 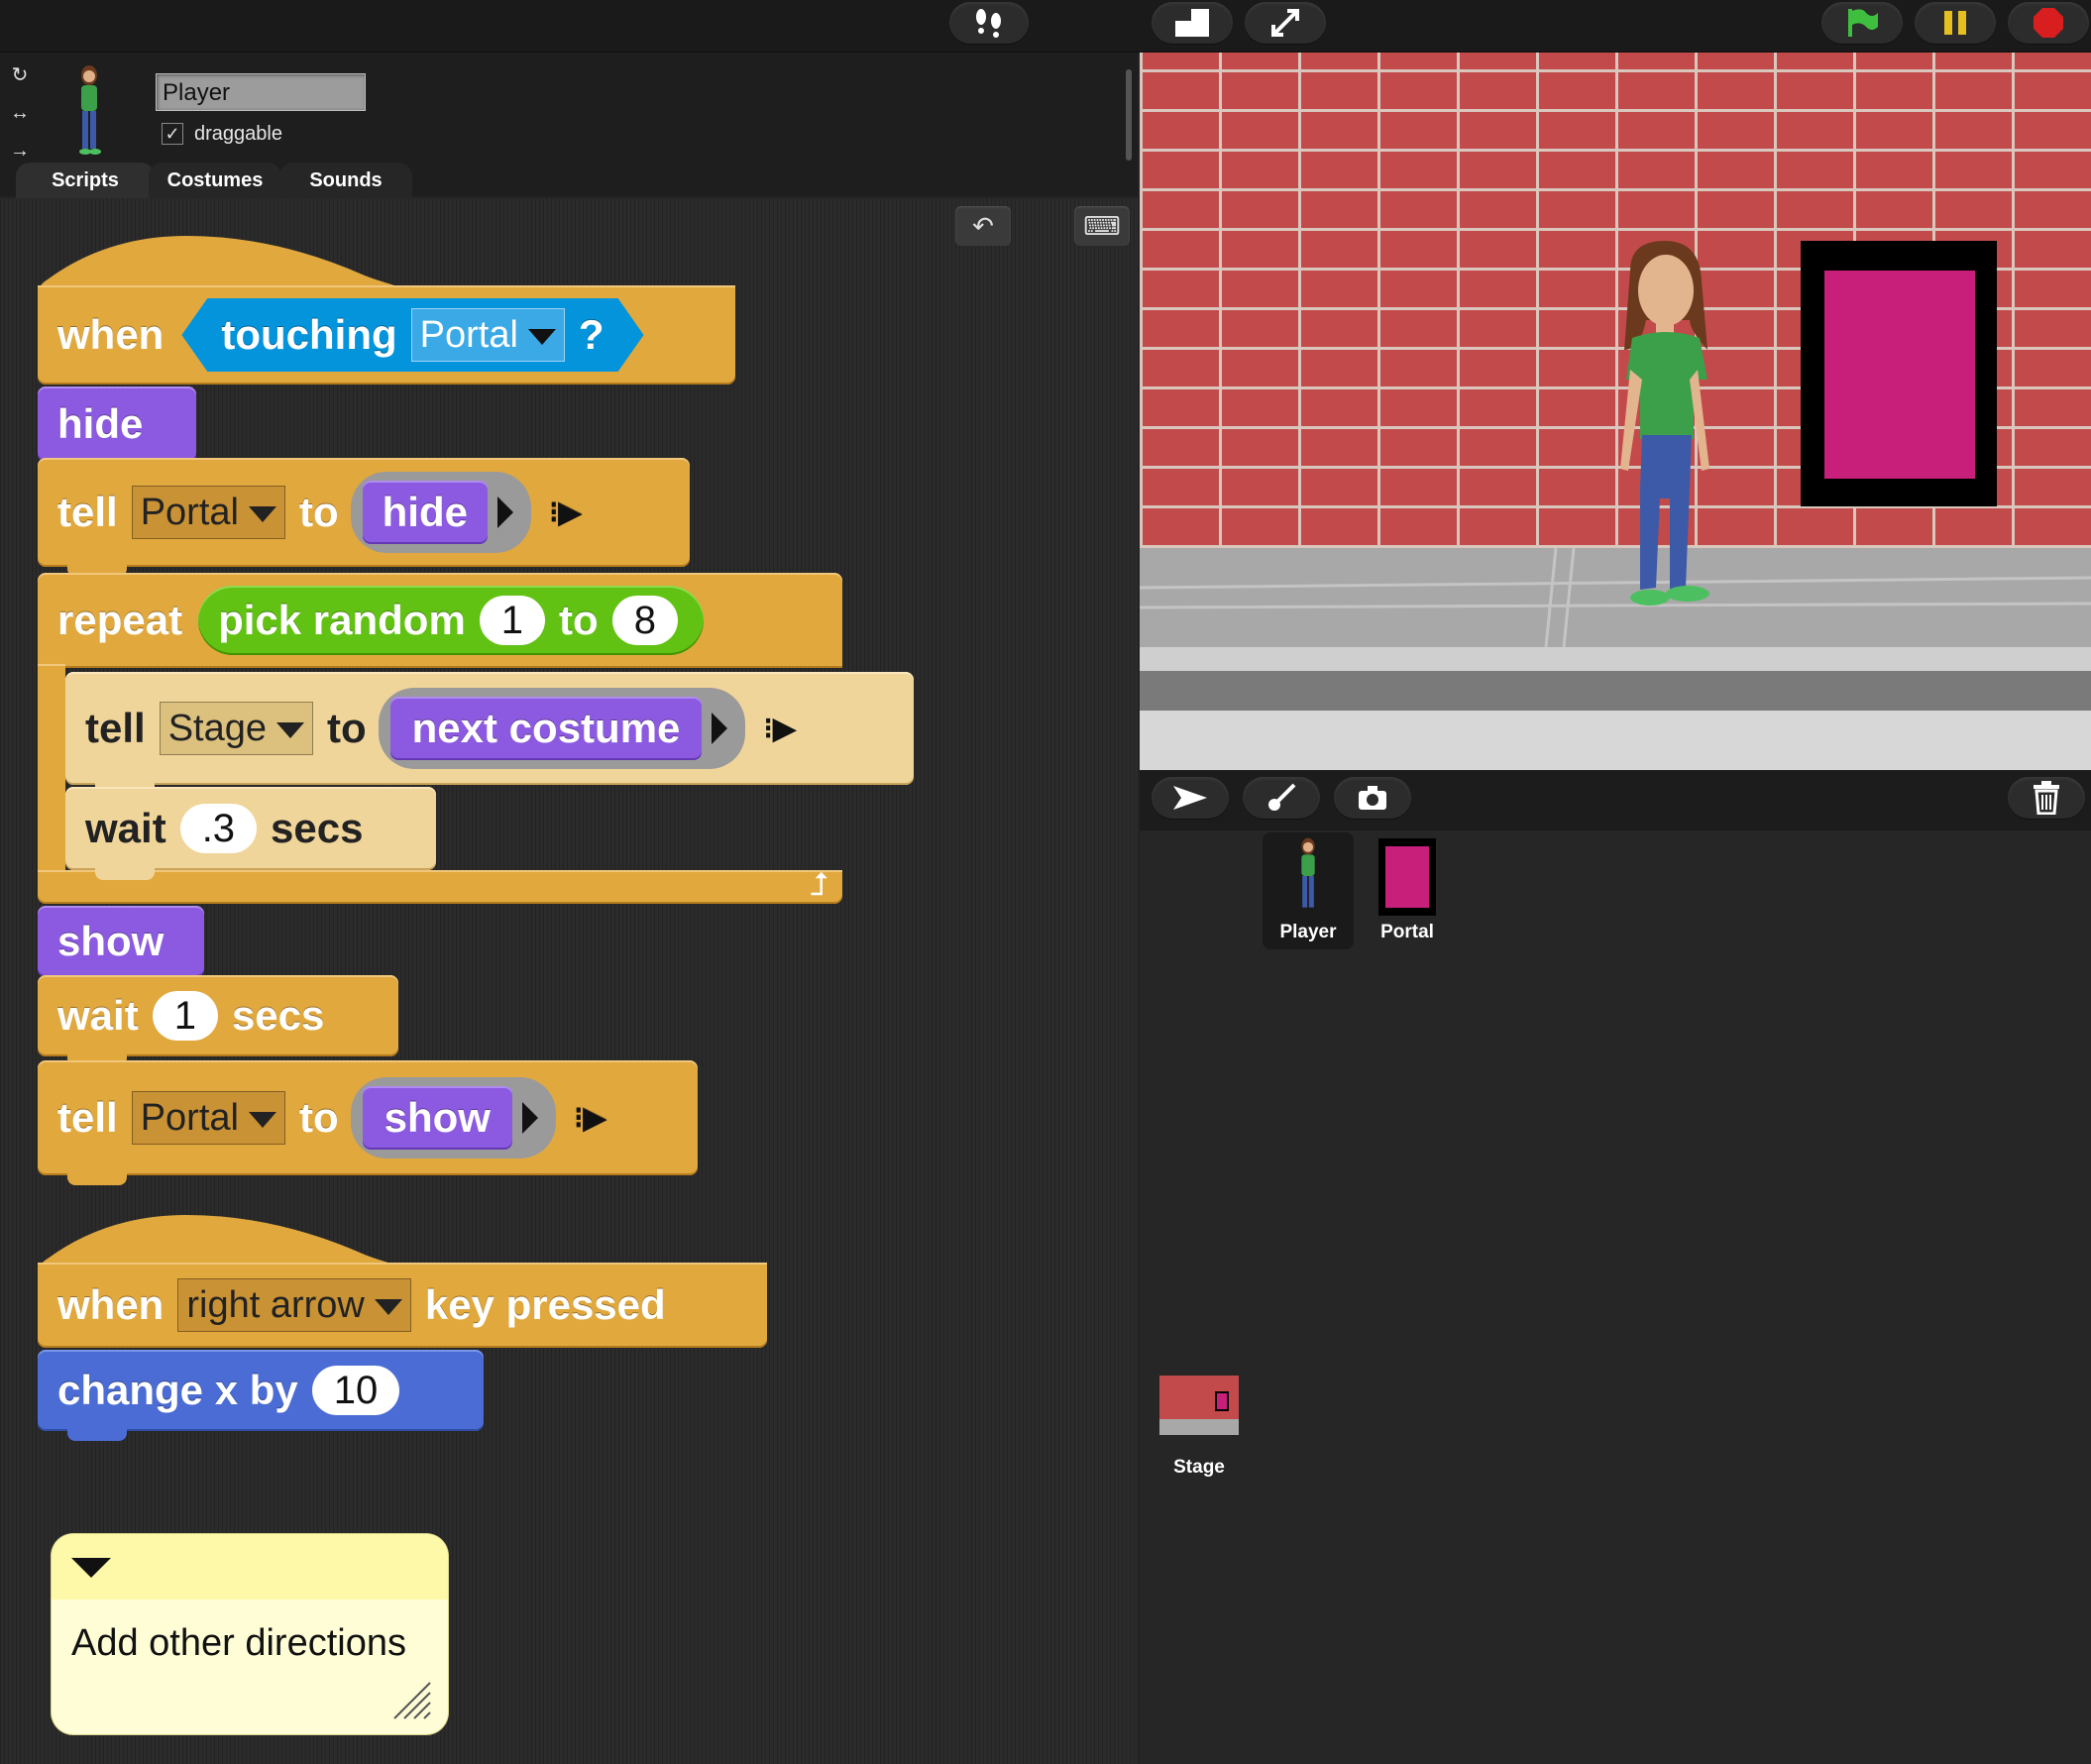 I want to click on pick-random-reporter: pick random 1 to 8, so click(x=451, y=620).